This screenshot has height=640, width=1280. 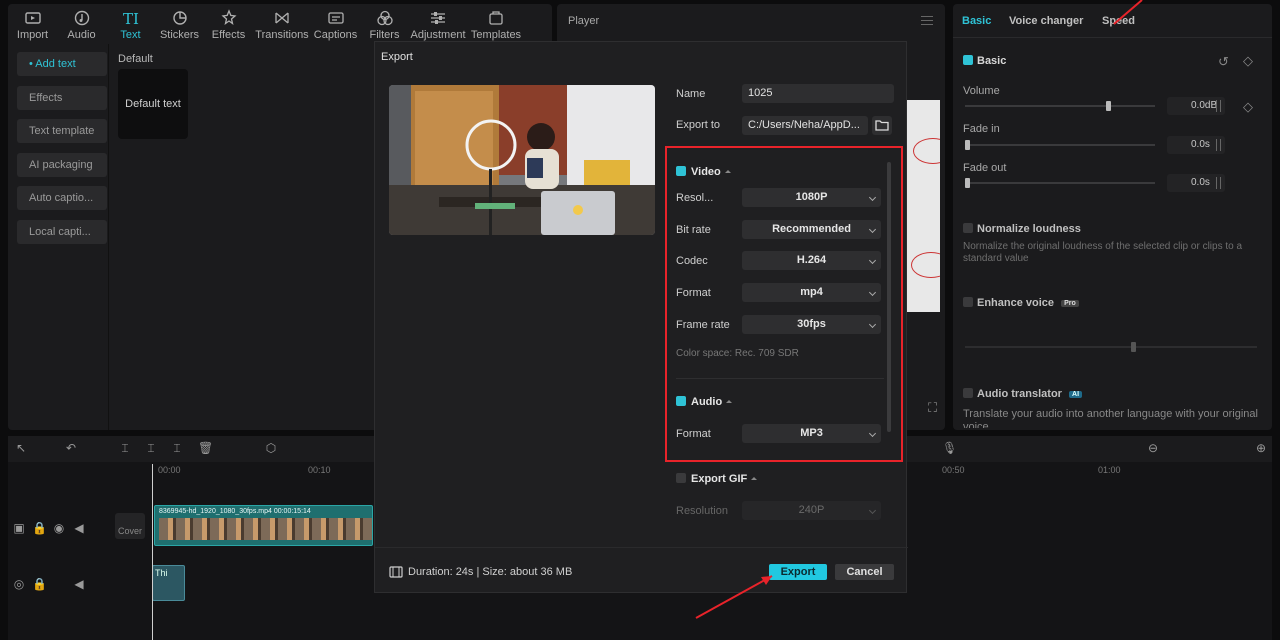 What do you see at coordinates (967, 183) in the screenshot?
I see `fade-out-slider-thumb` at bounding box center [967, 183].